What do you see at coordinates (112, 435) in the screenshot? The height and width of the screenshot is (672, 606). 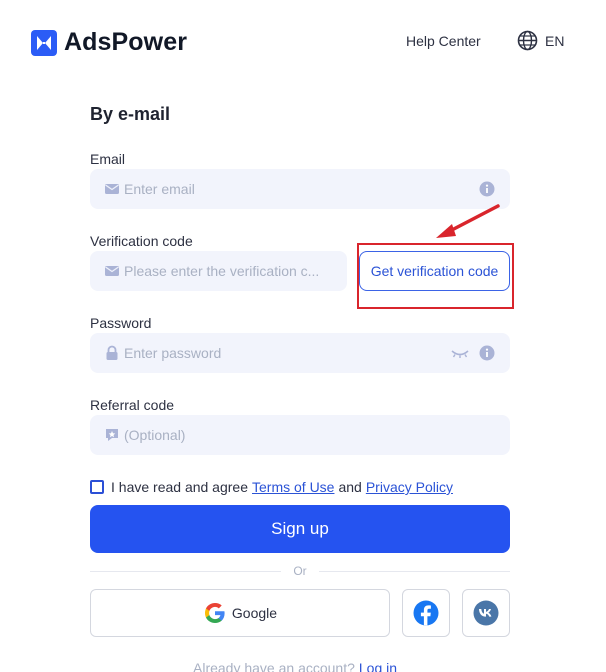 I see `referral-icon` at bounding box center [112, 435].